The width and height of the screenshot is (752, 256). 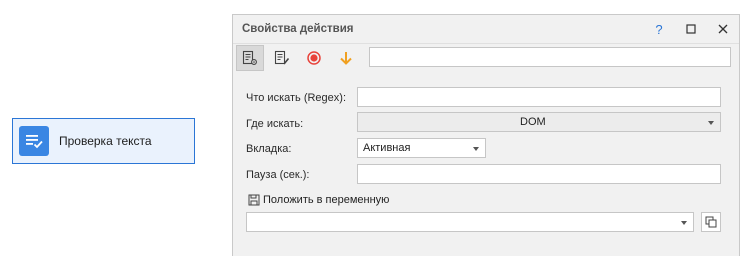 What do you see at coordinates (470, 222) in the screenshot?
I see `variable-select` at bounding box center [470, 222].